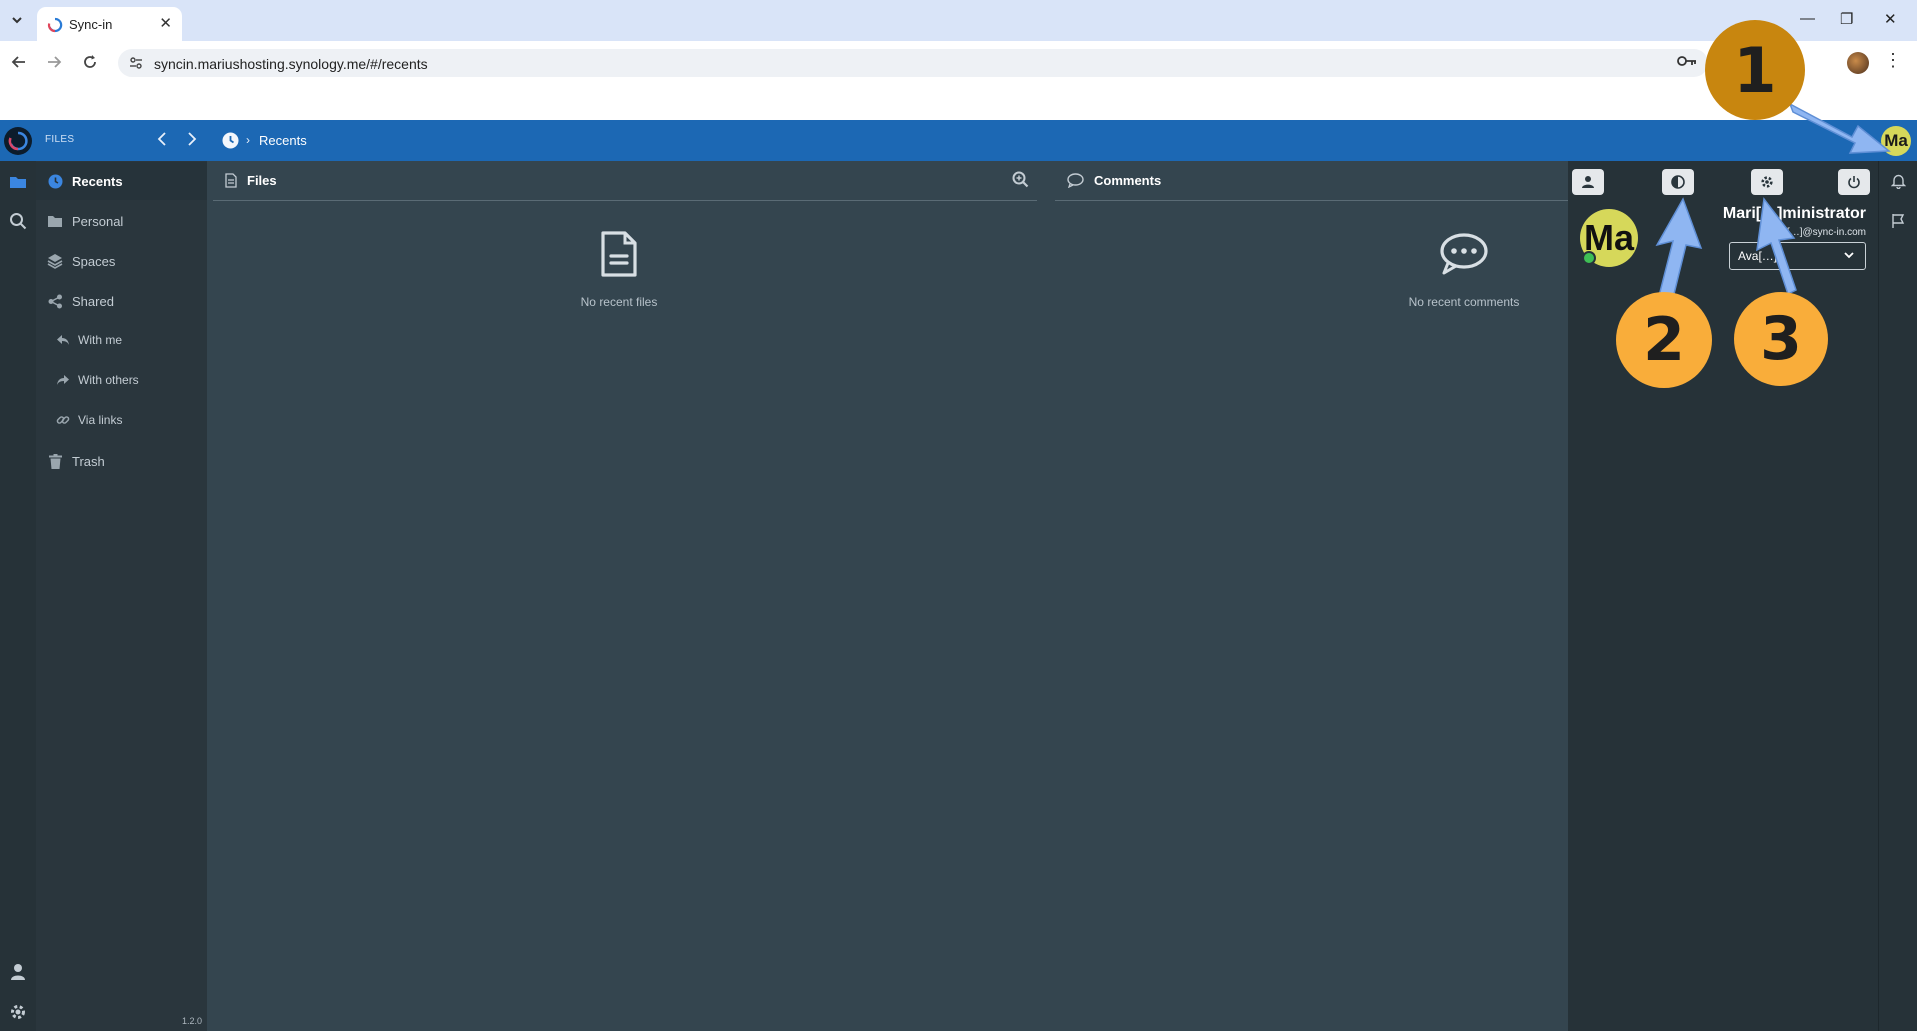  Describe the element at coordinates (262, 180) in the screenshot. I see `files-pane-title: Files` at that location.